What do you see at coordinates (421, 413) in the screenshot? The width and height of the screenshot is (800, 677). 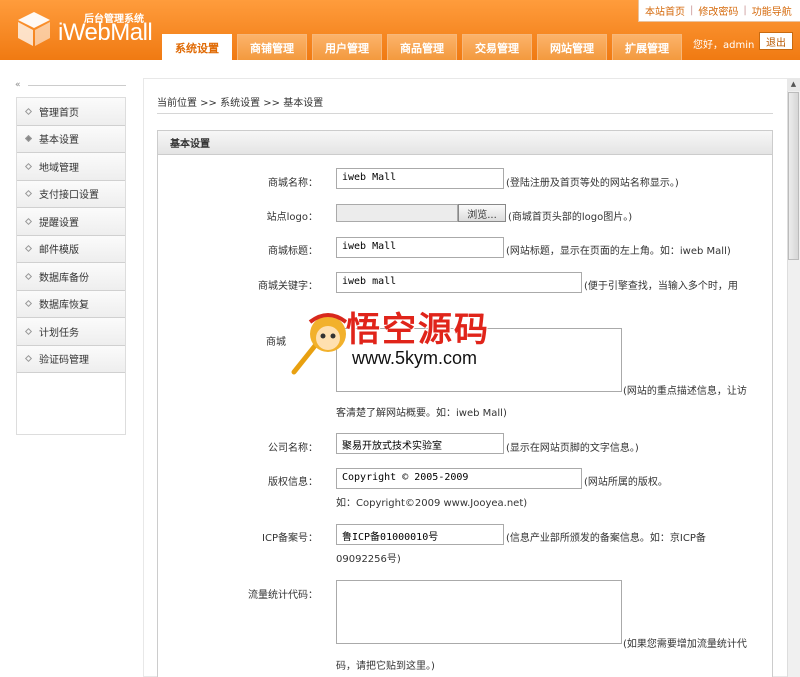 I see `description-hint-cont: 客清楚了解网站概要。如：iweb Mall)` at bounding box center [421, 413].